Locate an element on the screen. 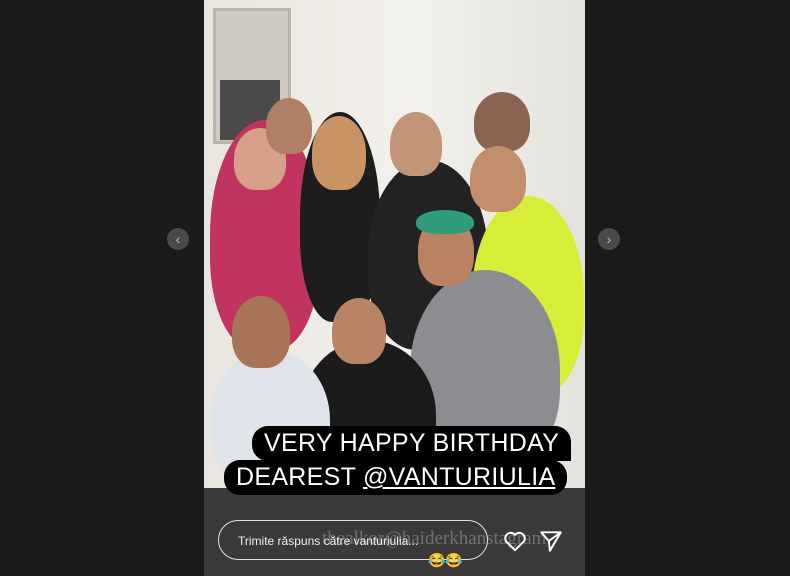 The height and width of the screenshot is (576, 790). share-button is located at coordinates (551, 541).